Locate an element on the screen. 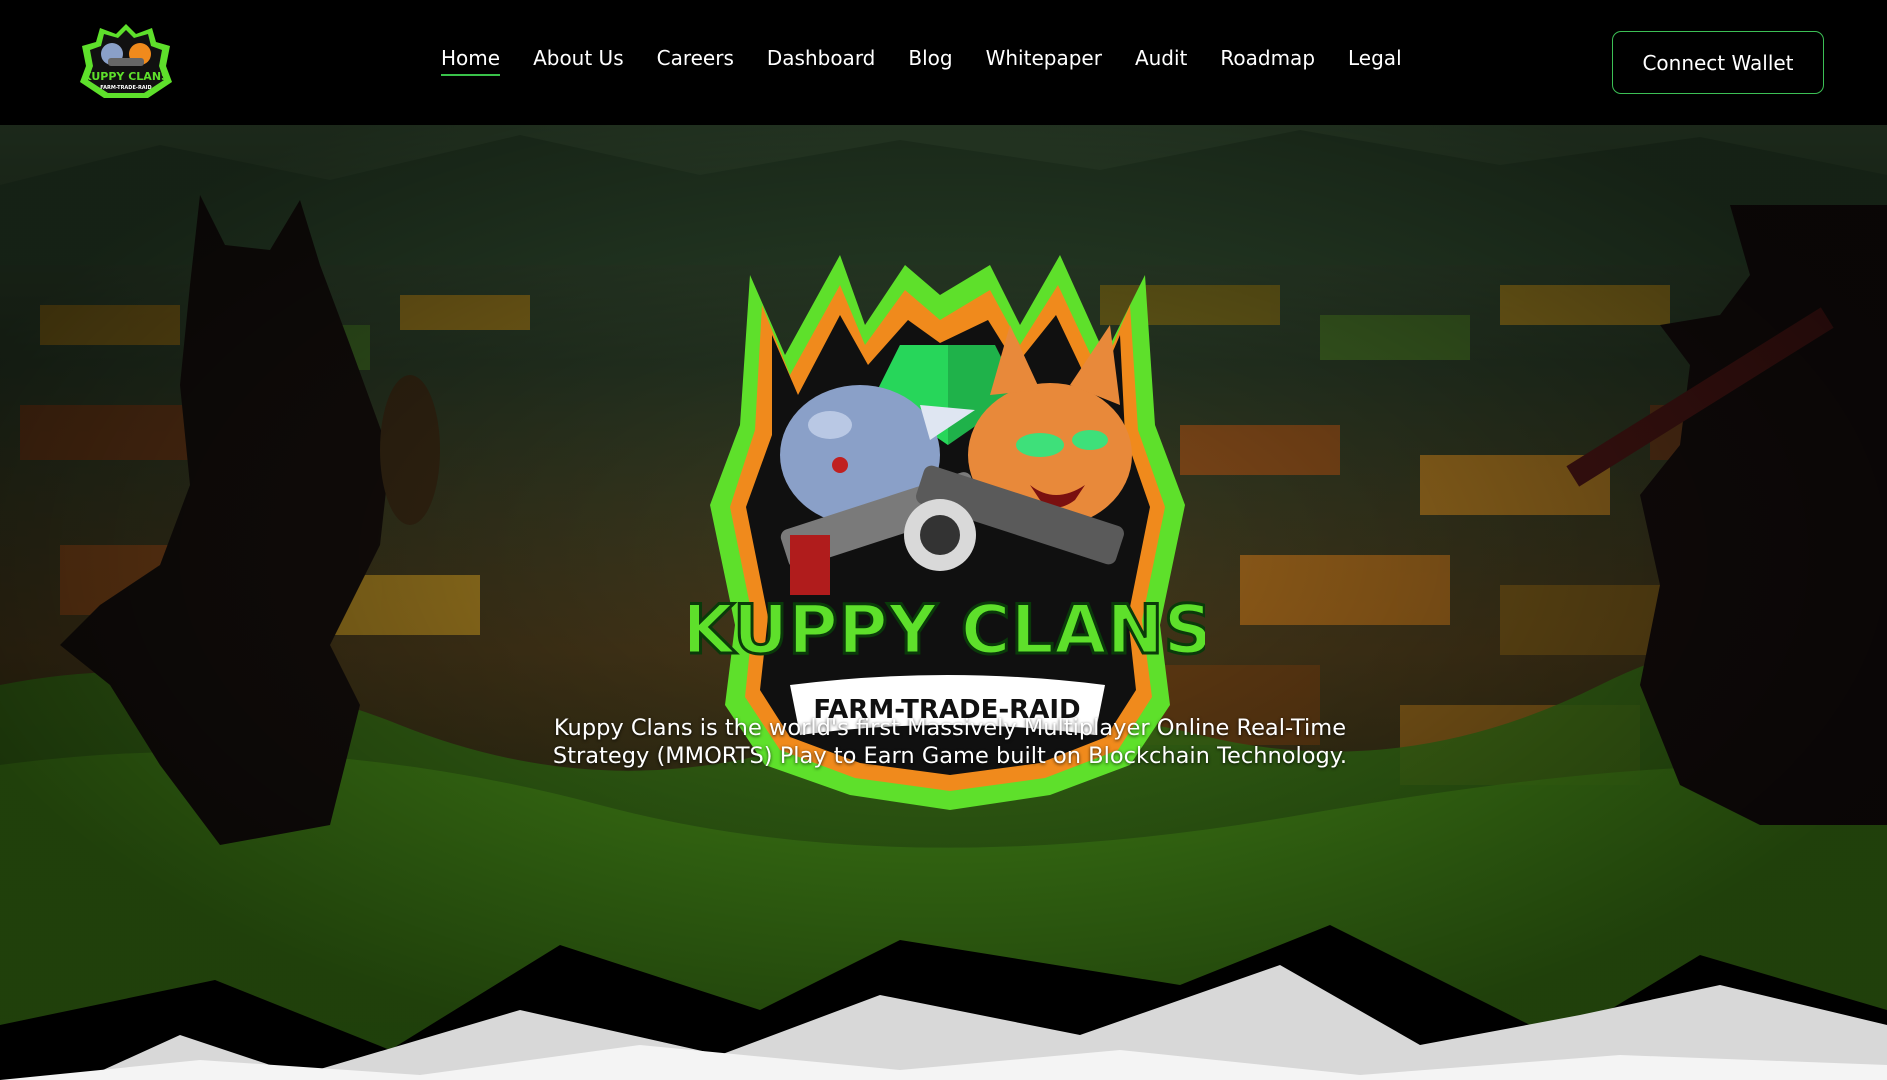 This screenshot has height=1080, width=1887. nav-link-home: Home is located at coordinates (471, 61).